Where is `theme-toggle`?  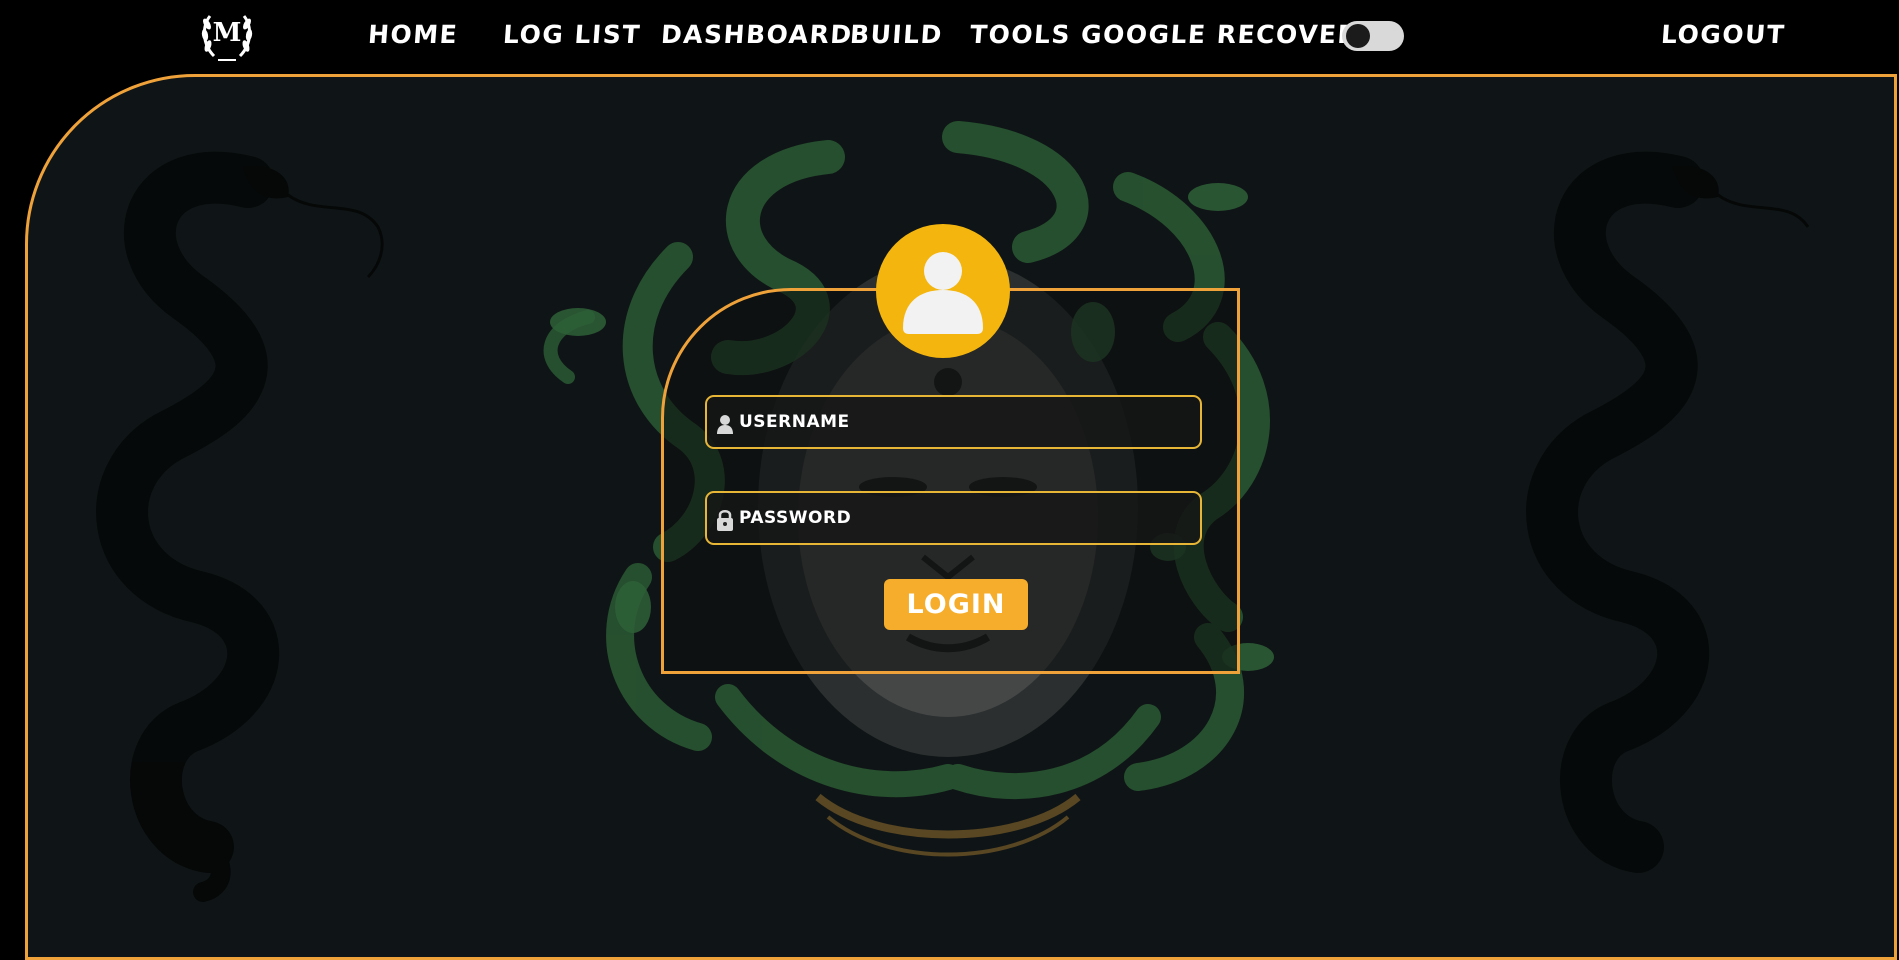
theme-toggle is located at coordinates (1373, 36).